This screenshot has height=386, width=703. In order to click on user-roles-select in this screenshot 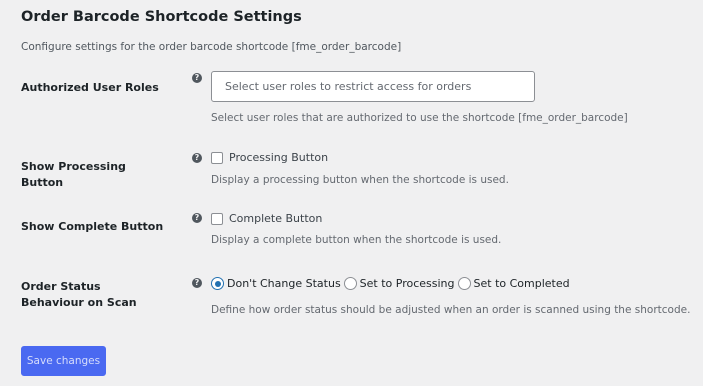, I will do `click(373, 86)`.